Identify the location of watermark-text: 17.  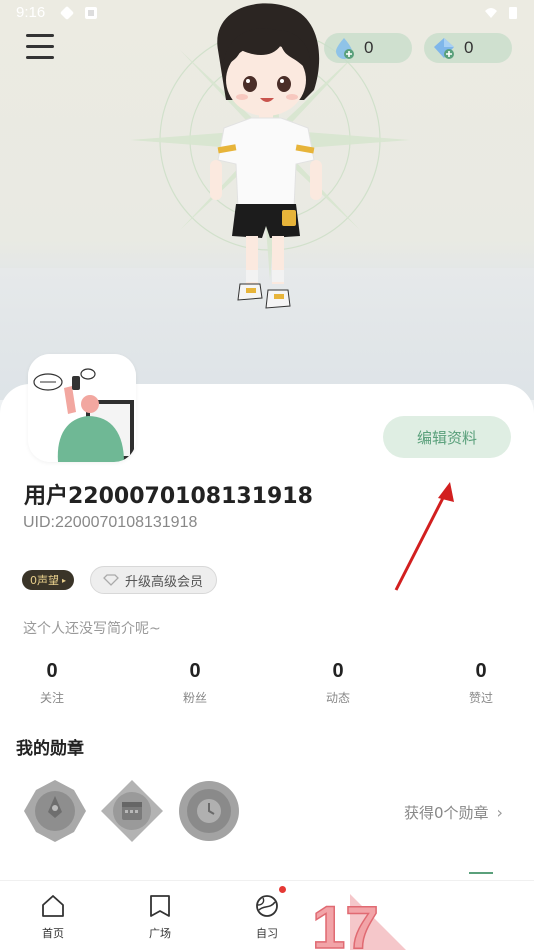
(345, 922).